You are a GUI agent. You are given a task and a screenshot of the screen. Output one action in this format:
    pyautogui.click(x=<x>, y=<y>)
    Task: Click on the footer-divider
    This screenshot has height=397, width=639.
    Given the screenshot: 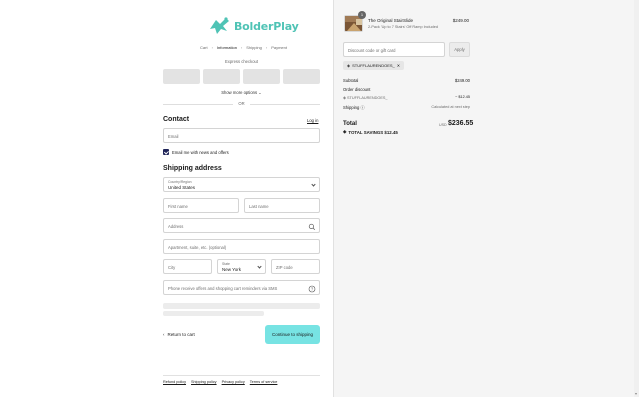 What is the action you would take?
    pyautogui.click(x=241, y=375)
    